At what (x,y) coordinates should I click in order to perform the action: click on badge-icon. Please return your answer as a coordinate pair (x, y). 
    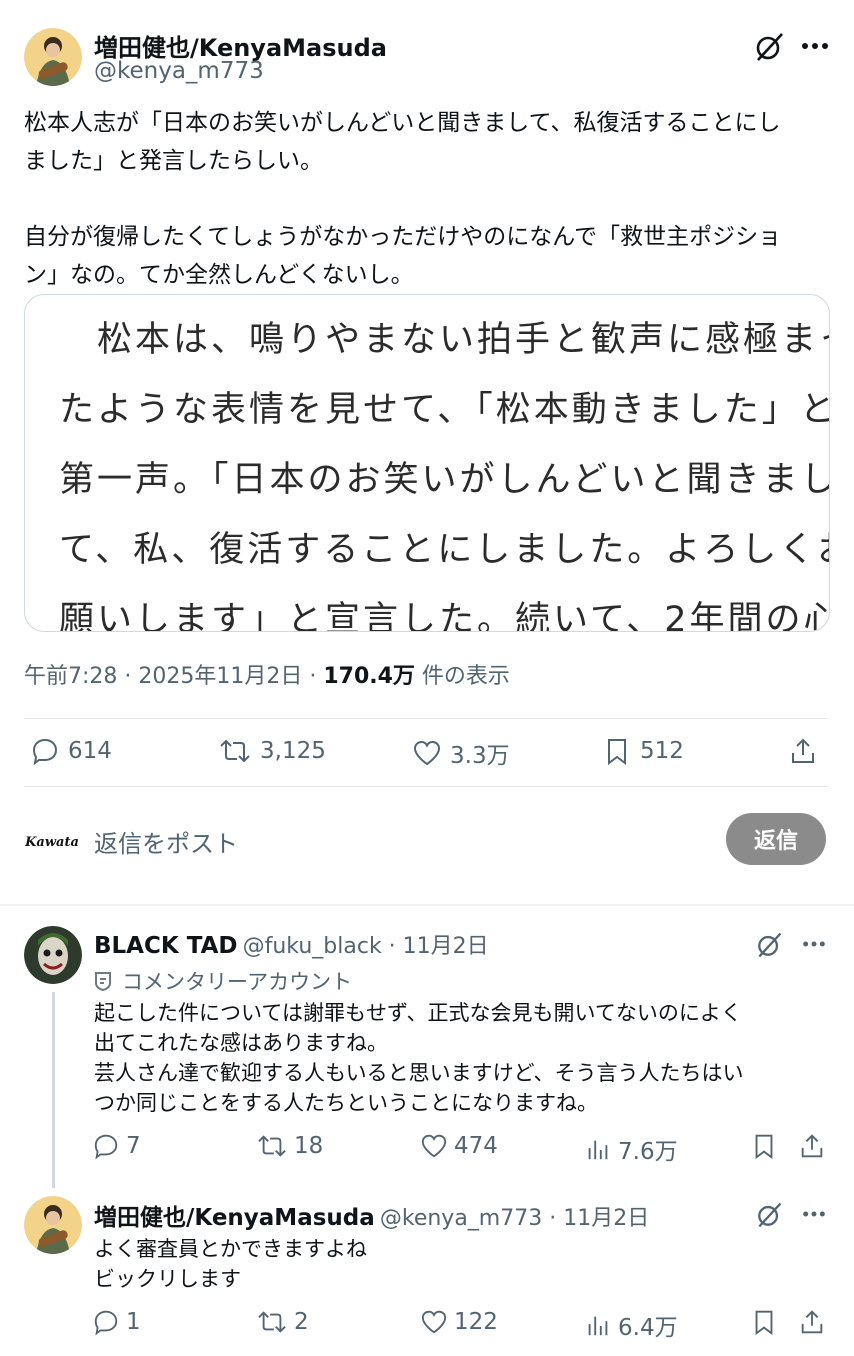
    Looking at the image, I should click on (103, 981).